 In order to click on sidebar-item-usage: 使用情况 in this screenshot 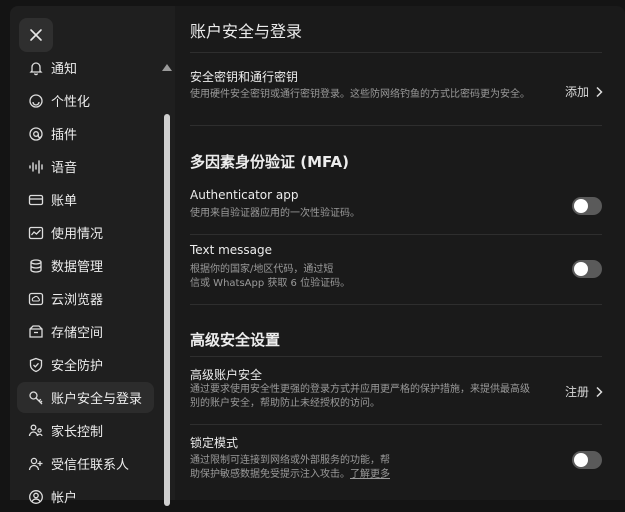, I will do `click(85, 232)`.